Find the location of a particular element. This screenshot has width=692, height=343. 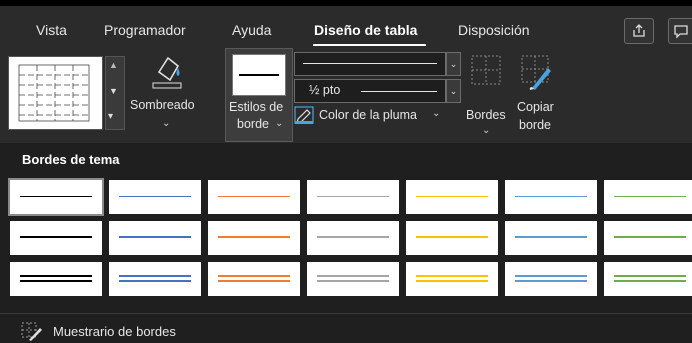

borders-button: Bordes ⌄ is located at coordinates (486, 94).